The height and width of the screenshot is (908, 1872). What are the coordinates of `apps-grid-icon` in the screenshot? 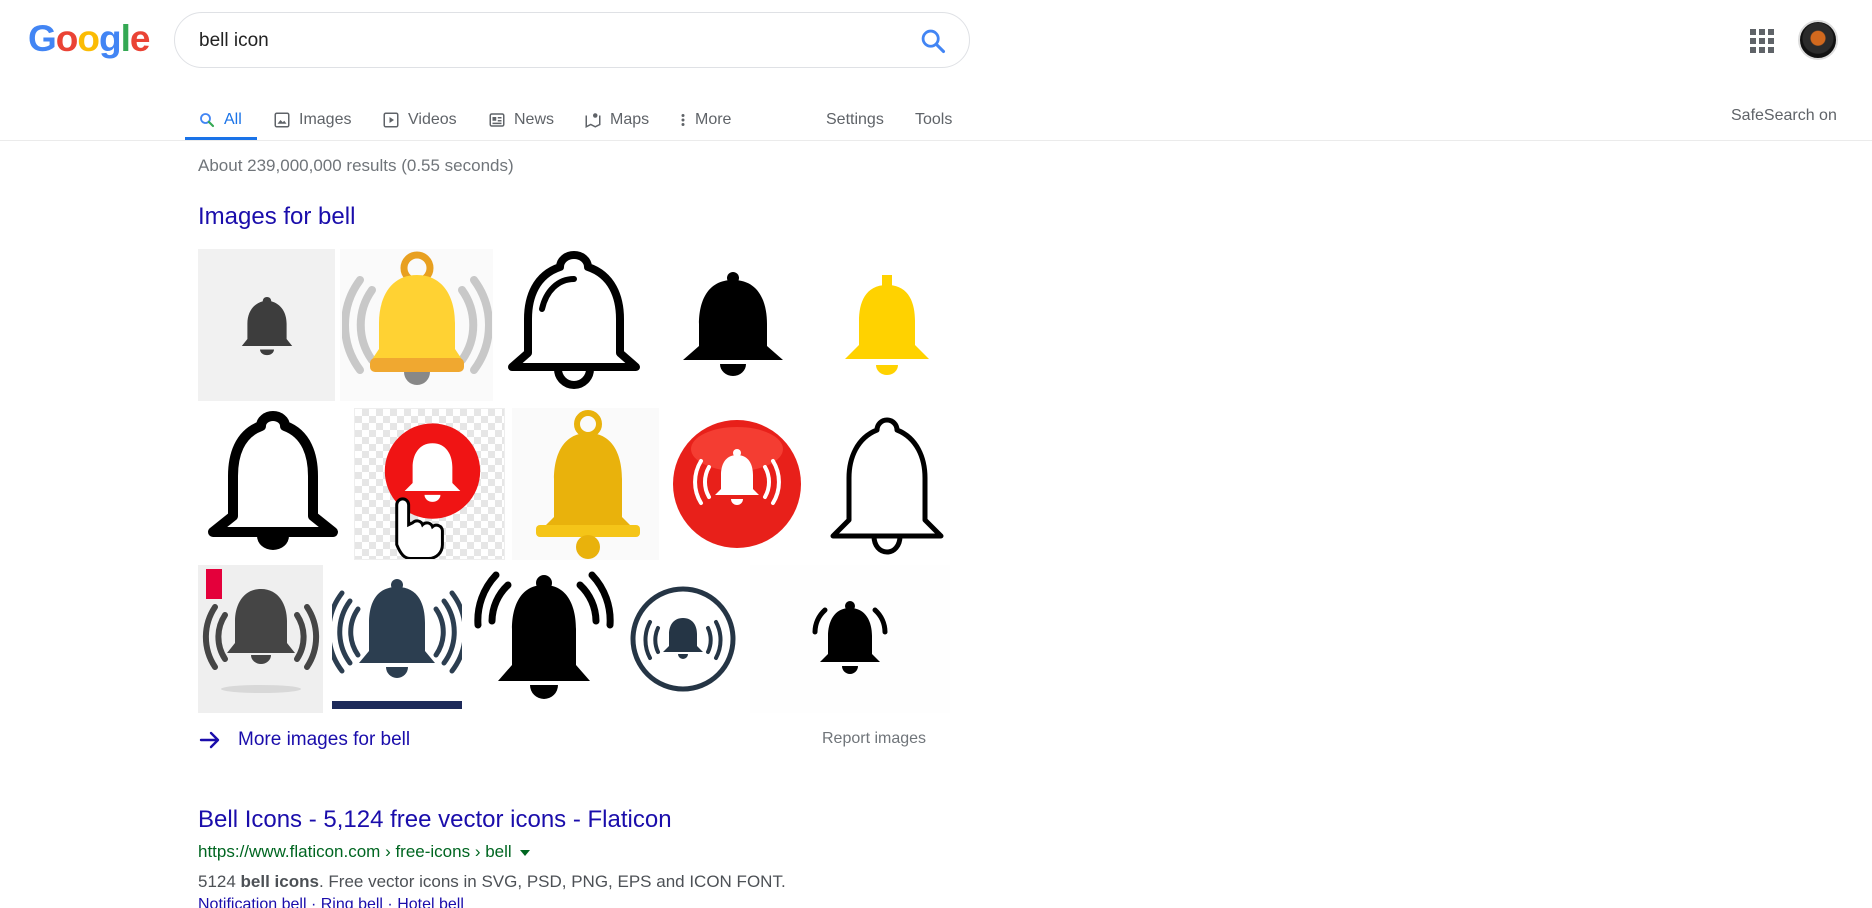 It's located at (1762, 41).